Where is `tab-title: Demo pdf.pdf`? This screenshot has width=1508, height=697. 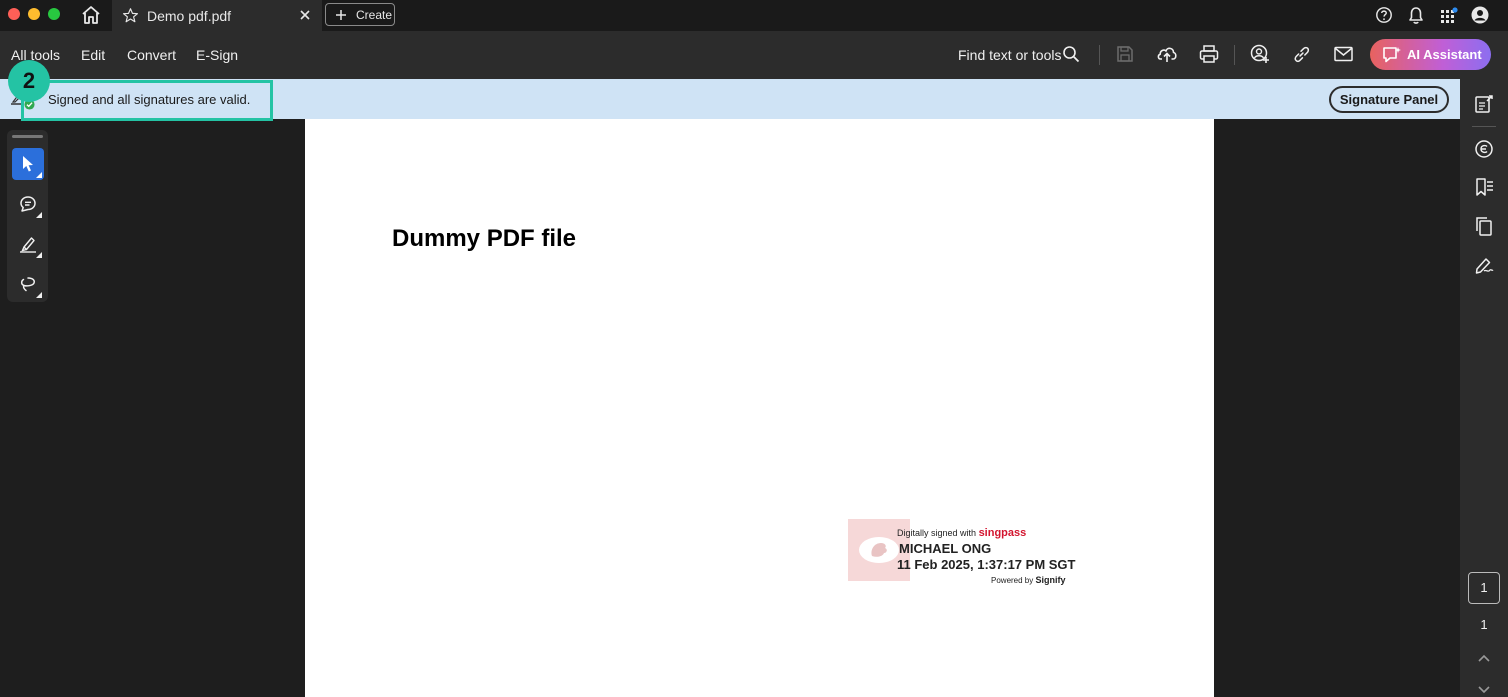 tab-title: Demo pdf.pdf is located at coordinates (189, 16).